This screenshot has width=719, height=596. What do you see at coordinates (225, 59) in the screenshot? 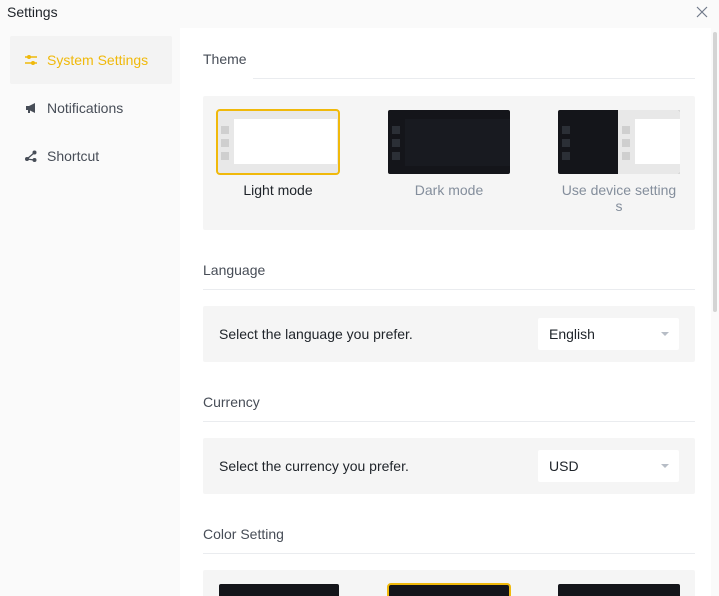
I see `section-title-theme: Theme` at bounding box center [225, 59].